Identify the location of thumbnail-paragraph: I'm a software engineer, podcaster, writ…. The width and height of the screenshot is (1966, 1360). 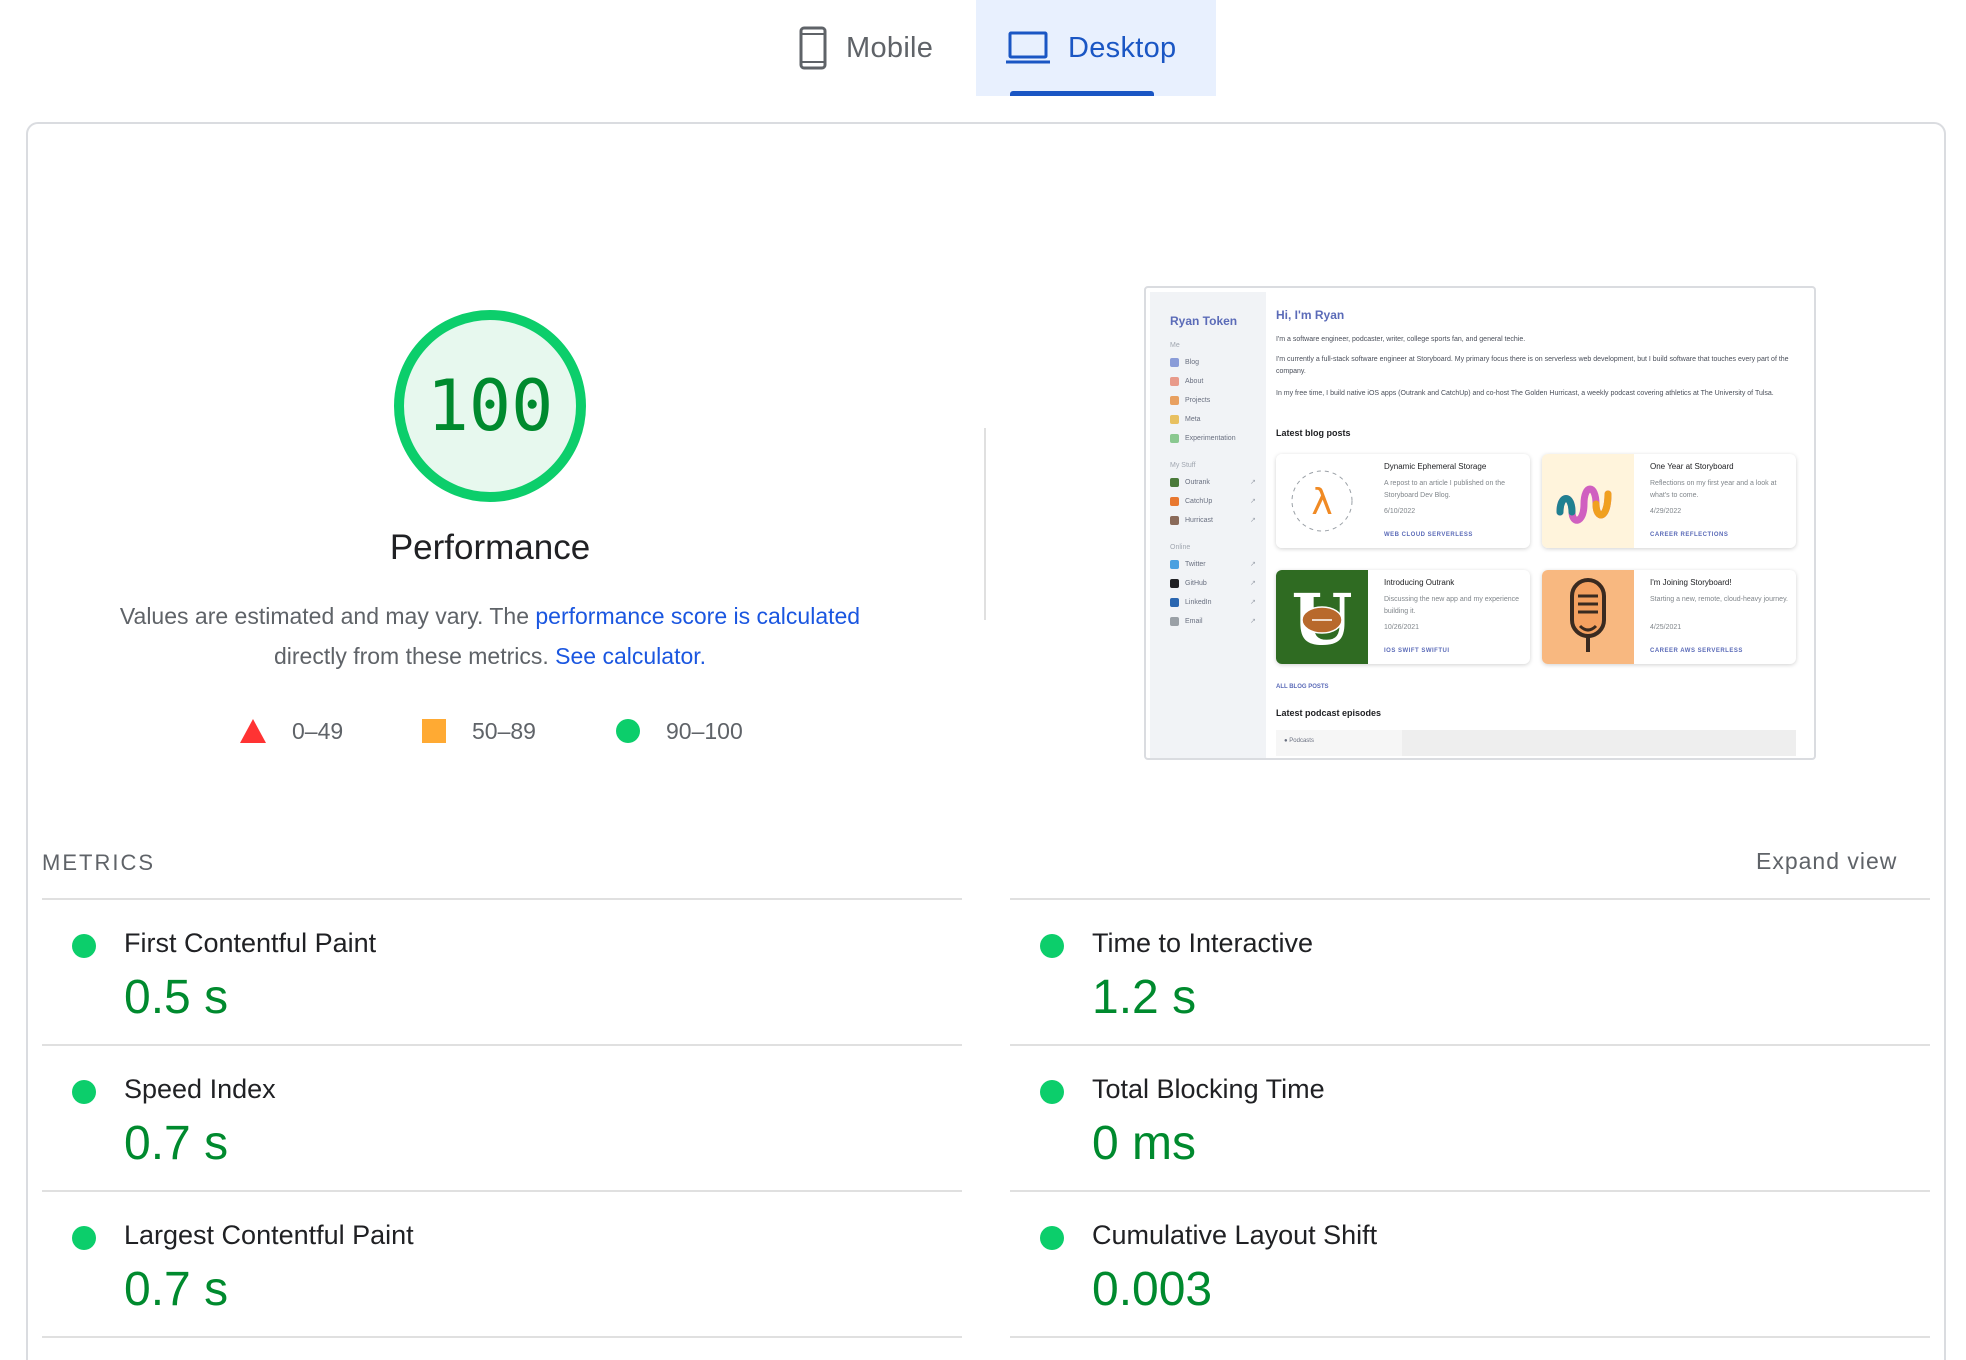
(1401, 339).